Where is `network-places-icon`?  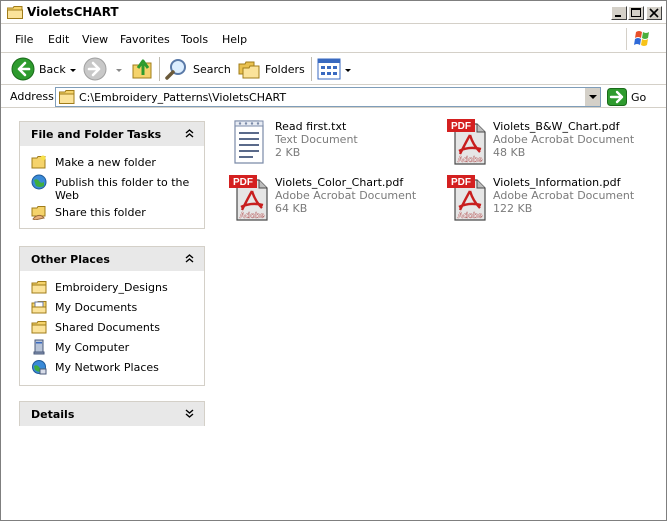
network-places-icon is located at coordinates (39, 367).